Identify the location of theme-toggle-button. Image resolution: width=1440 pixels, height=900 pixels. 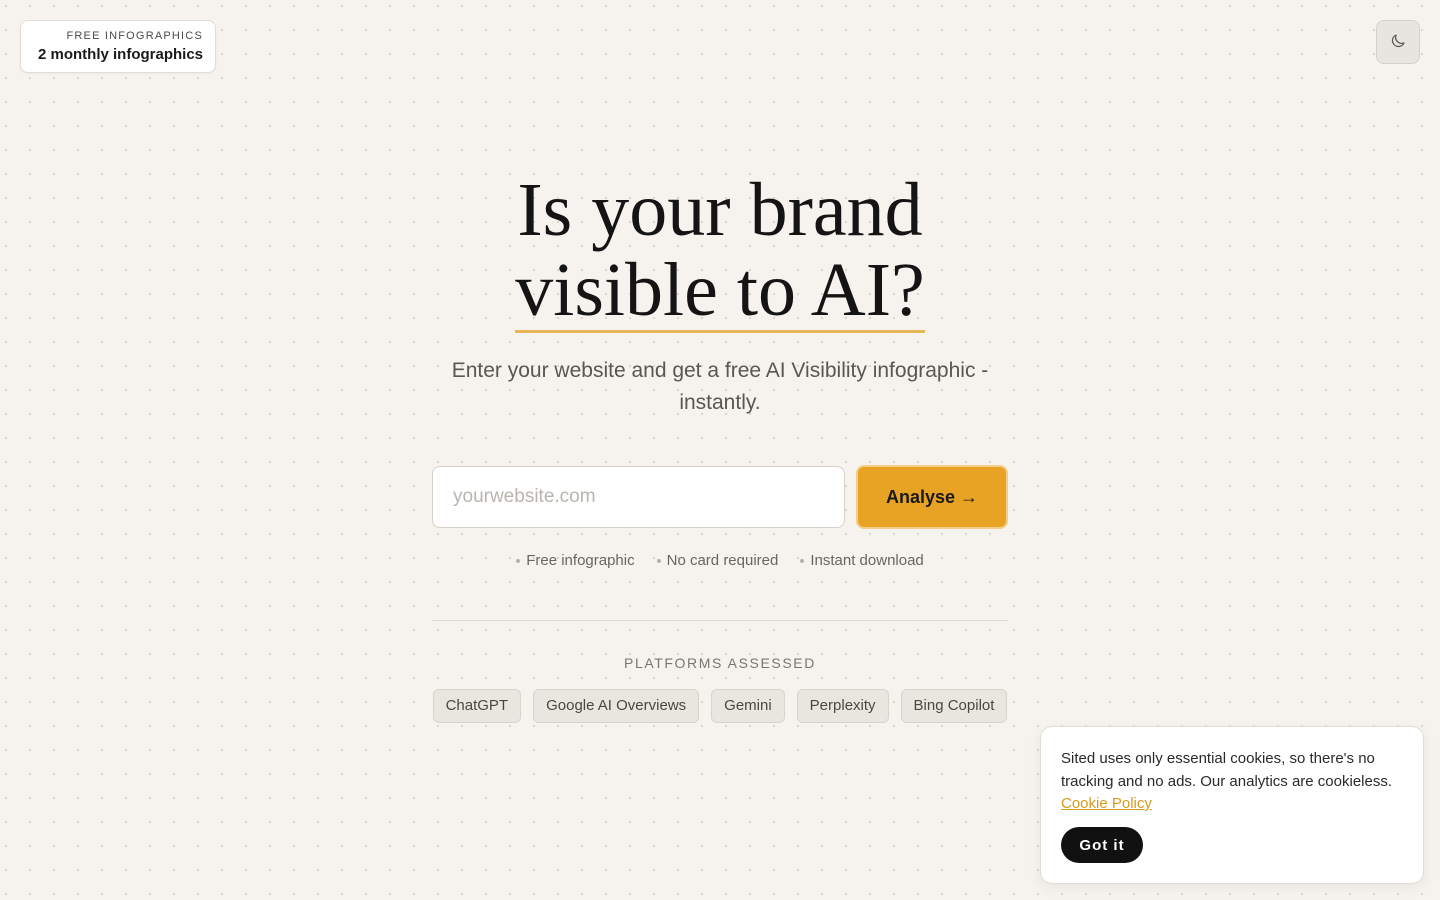
(1398, 42).